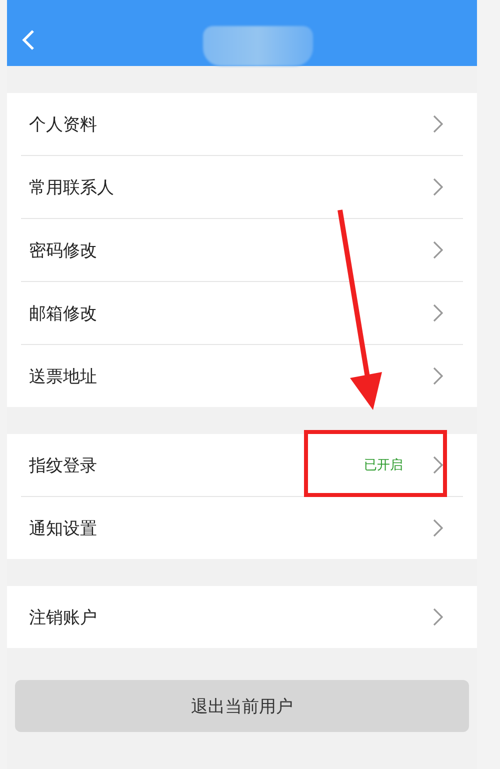 The height and width of the screenshot is (769, 500). I want to click on row-label: 指纹登录, so click(63, 465).